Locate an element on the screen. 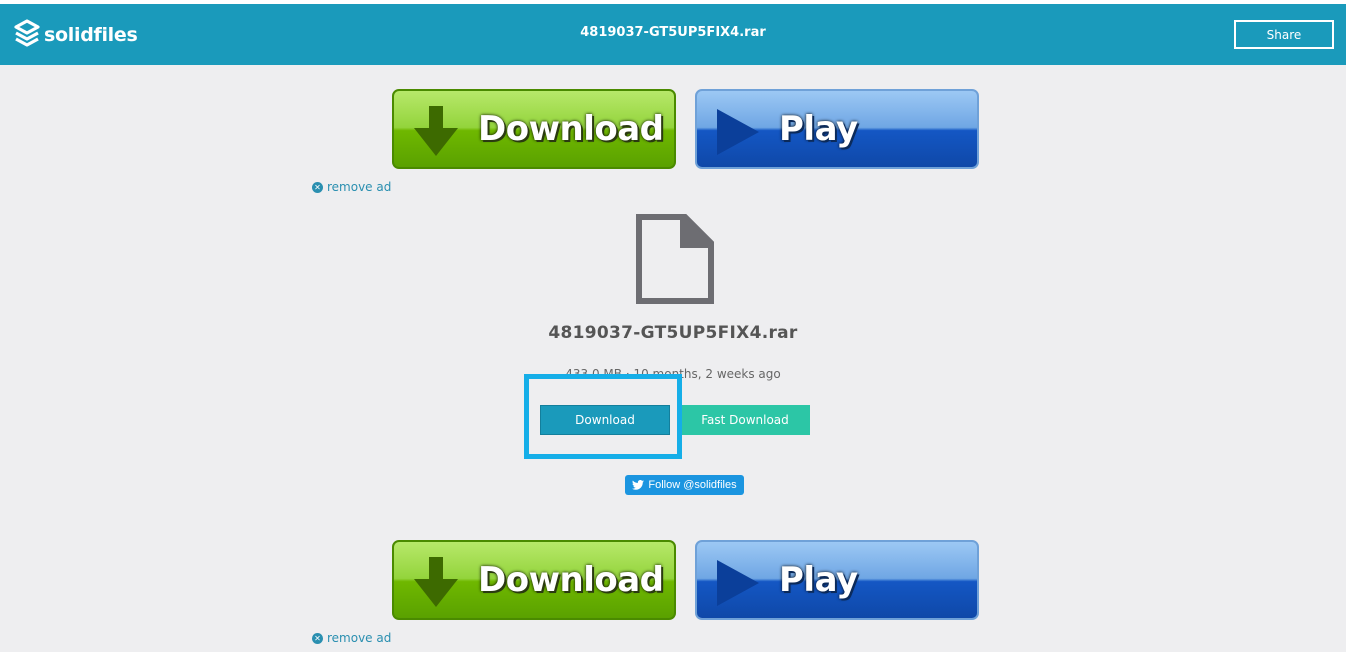 The width and height of the screenshot is (1346, 652). header-bar: solidfiles 4819037-GT5UP5FIX4.rar Share is located at coordinates (673, 34).